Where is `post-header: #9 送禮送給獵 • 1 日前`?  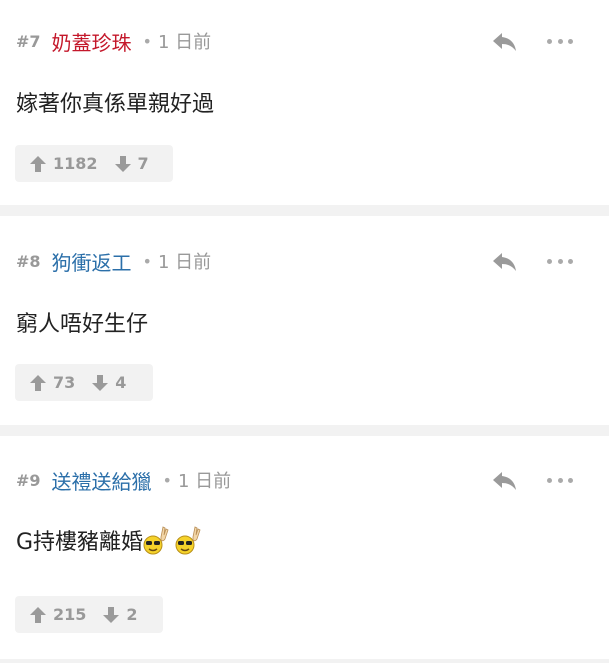 post-header: #9 送禮送給獵 • 1 日前 is located at coordinates (124, 482).